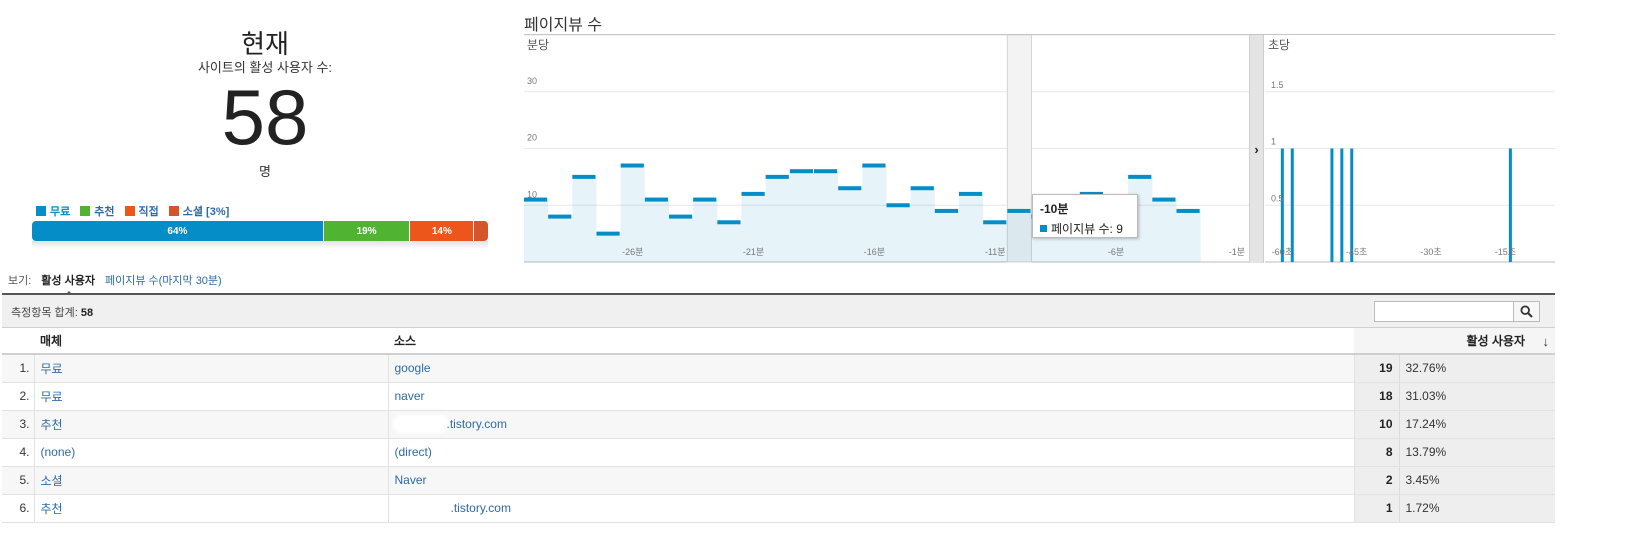 This screenshot has width=1625, height=555. I want to click on tab-pageviews: 페이지뷰 수(마지막 30분), so click(163, 280).